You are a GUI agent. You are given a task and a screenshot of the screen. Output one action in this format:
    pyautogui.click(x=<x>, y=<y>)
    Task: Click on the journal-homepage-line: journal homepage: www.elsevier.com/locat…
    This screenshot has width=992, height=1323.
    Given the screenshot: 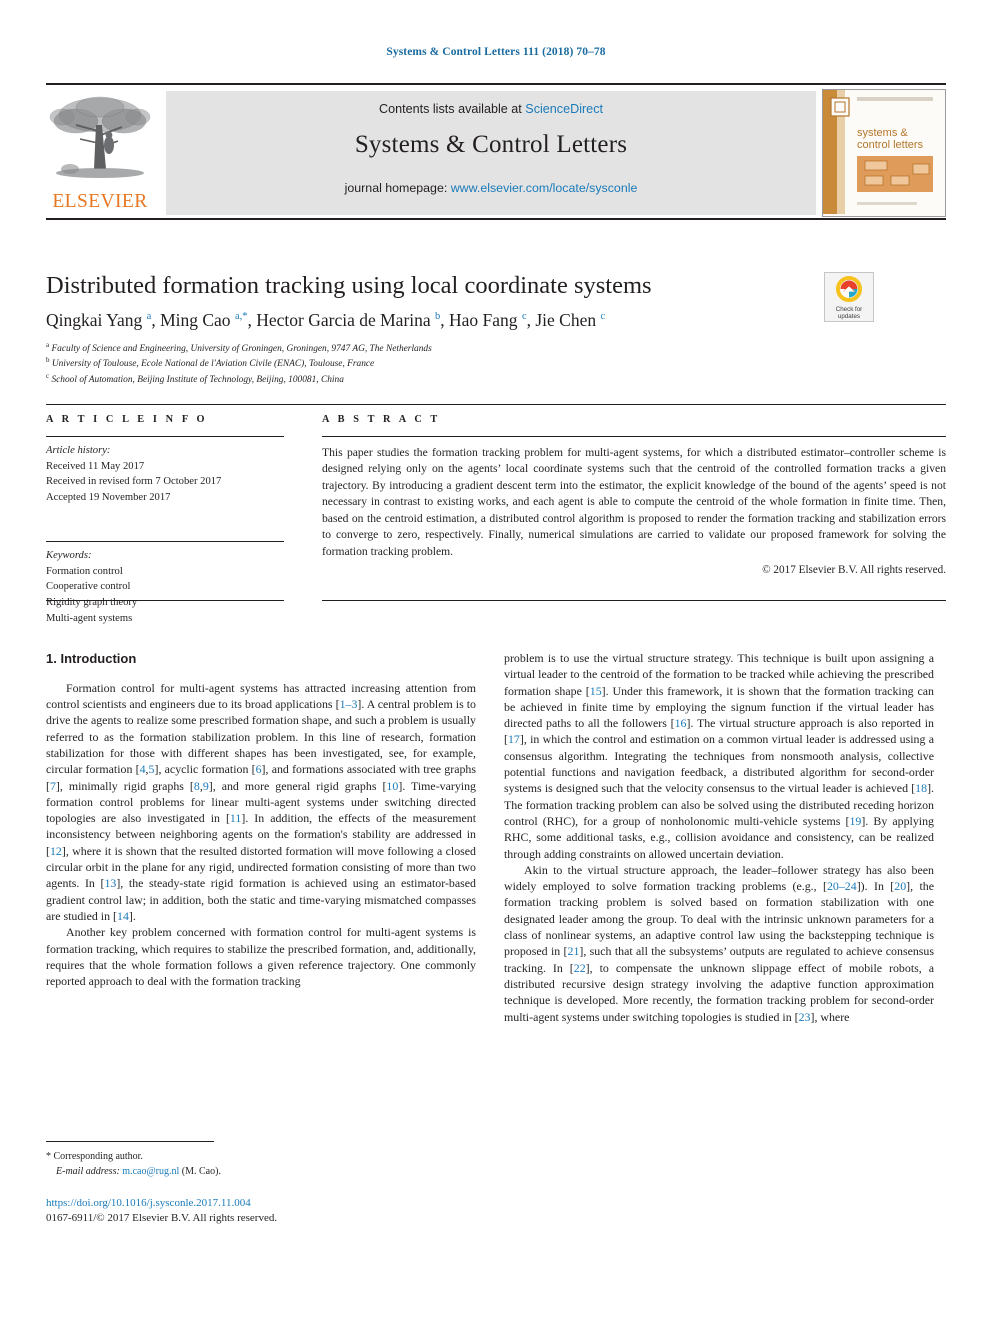 What is the action you would take?
    pyautogui.click(x=491, y=188)
    